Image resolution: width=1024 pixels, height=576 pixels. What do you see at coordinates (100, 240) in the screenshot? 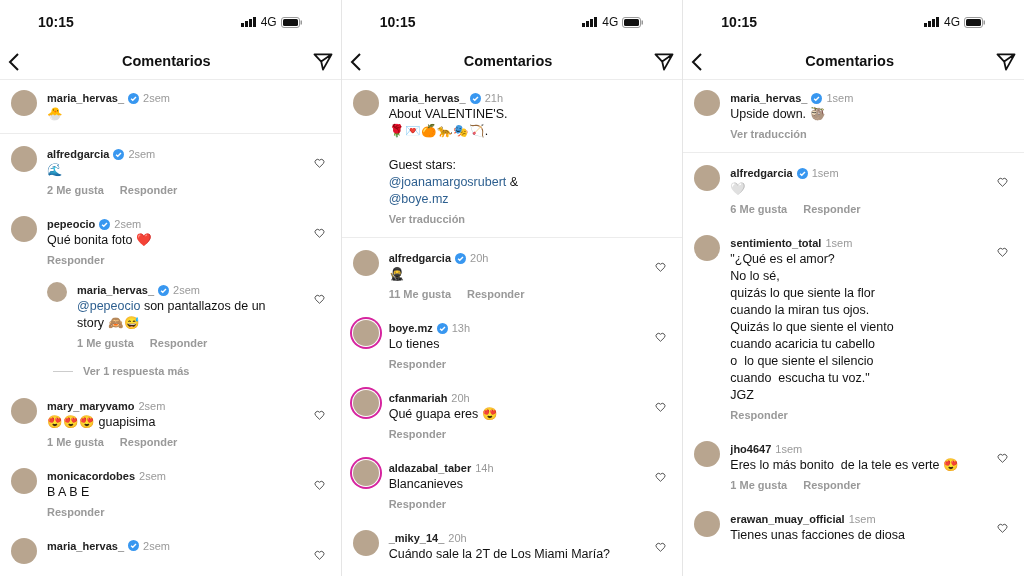
I see `comment-text: Qué bonita foto ❤` at bounding box center [100, 240].